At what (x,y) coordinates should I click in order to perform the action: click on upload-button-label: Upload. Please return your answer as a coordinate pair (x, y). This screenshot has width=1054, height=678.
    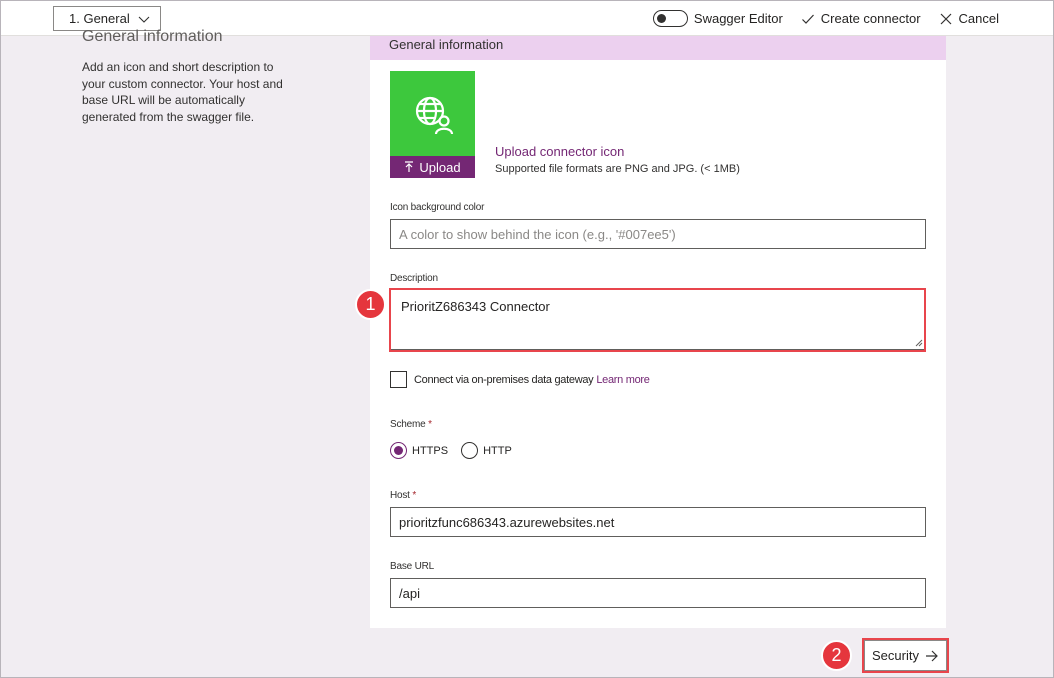
    Looking at the image, I should click on (440, 167).